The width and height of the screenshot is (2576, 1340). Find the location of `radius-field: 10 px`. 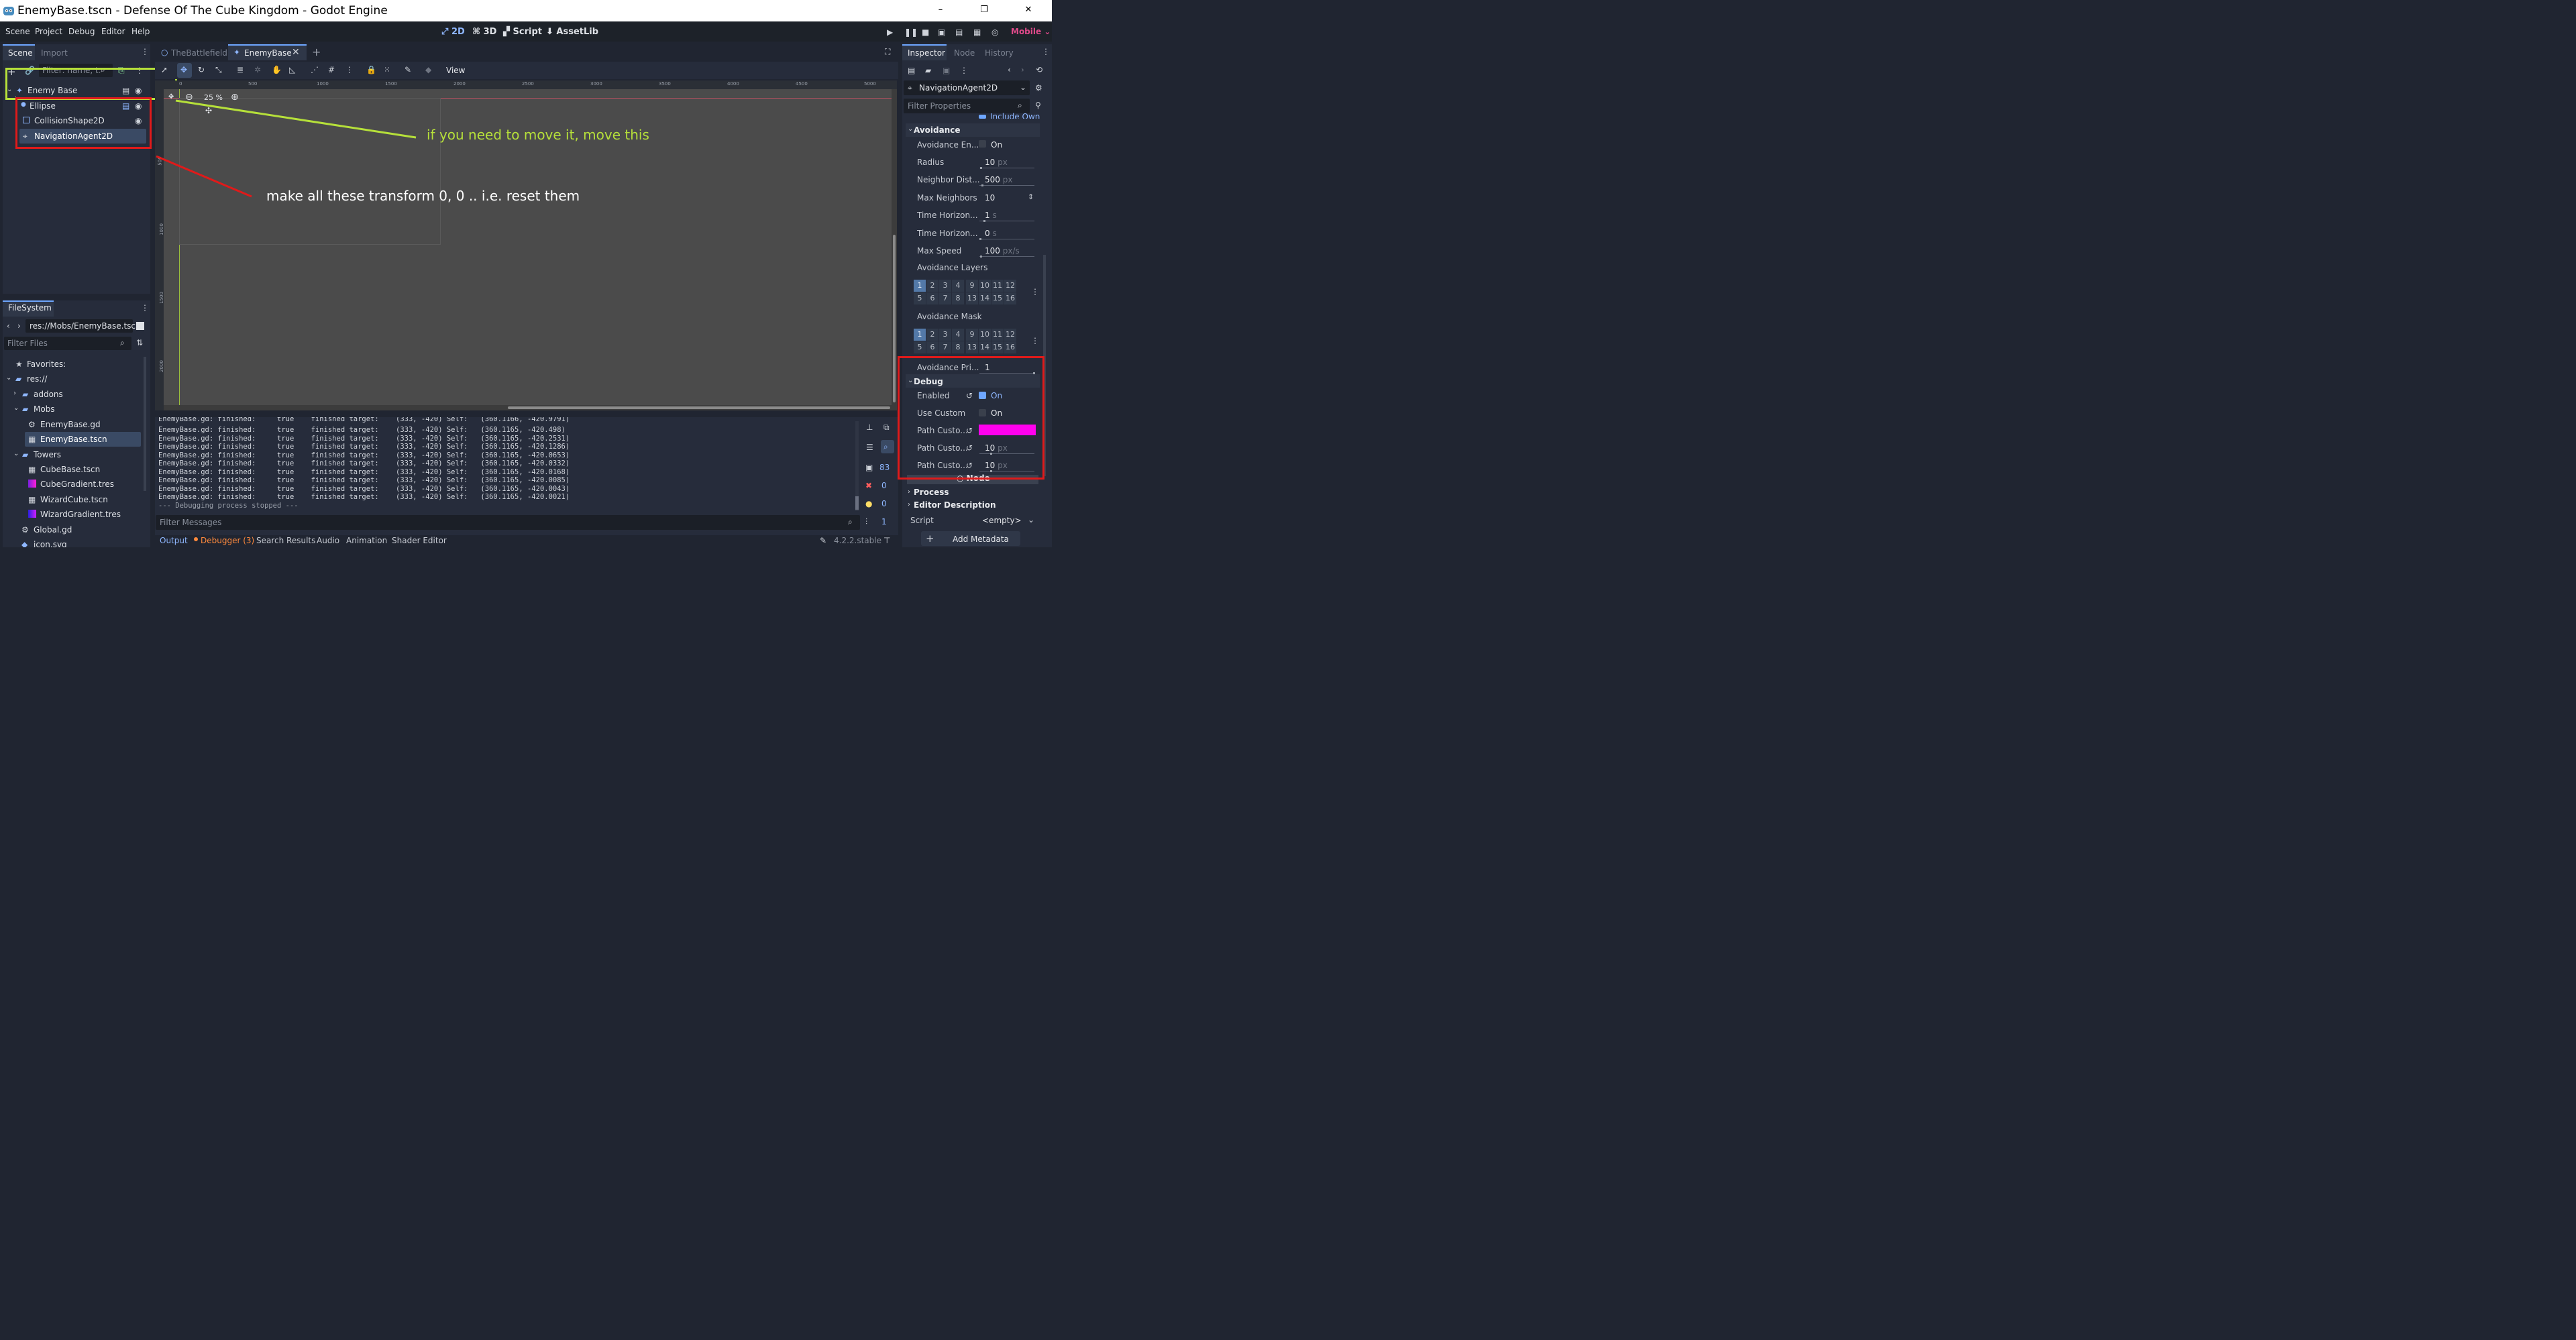

radius-field: 10 px is located at coordinates (996, 162).